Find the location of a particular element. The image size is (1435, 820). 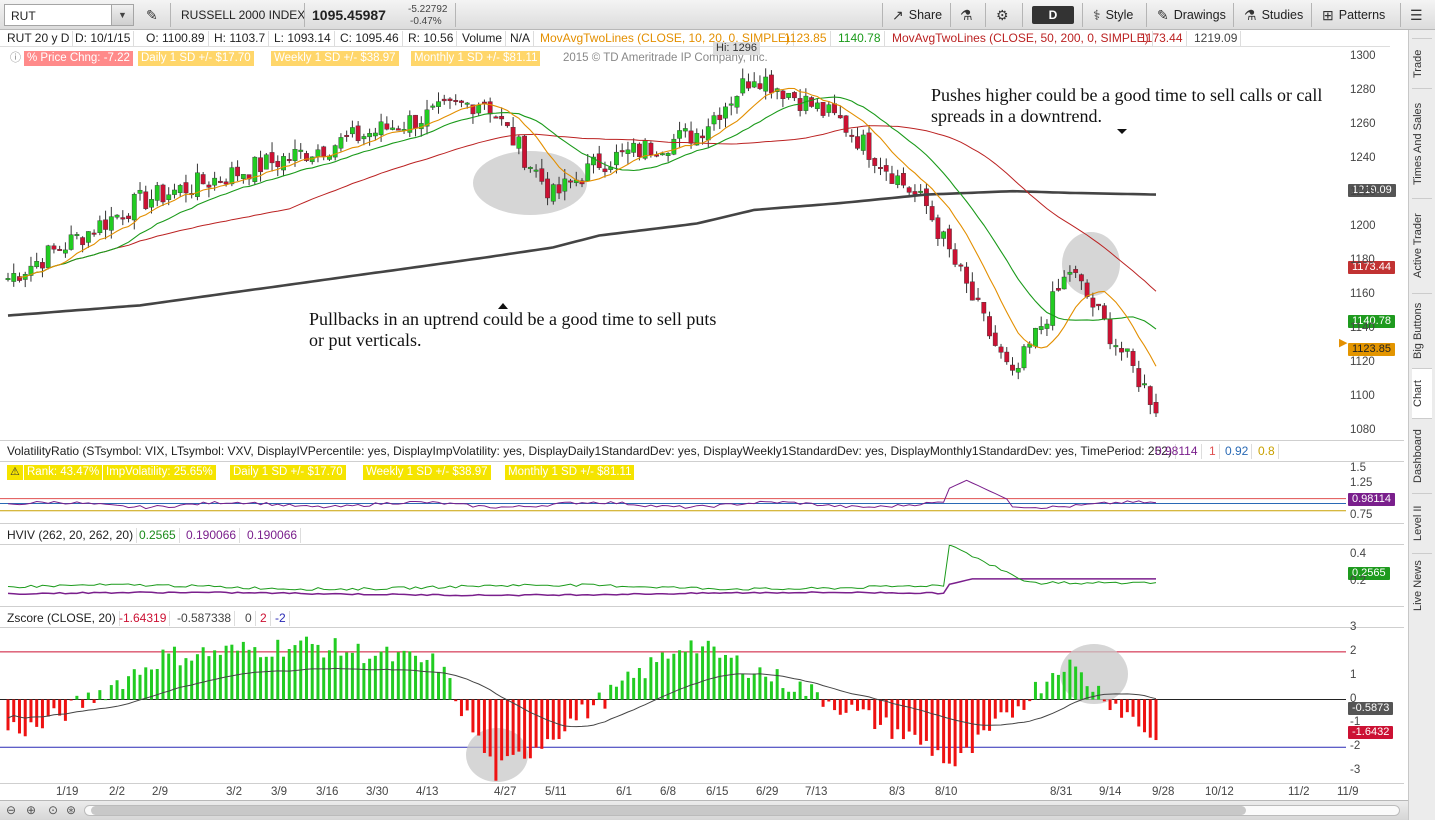

side-tab-level-ii: Level II is located at coordinates (1422, 523).